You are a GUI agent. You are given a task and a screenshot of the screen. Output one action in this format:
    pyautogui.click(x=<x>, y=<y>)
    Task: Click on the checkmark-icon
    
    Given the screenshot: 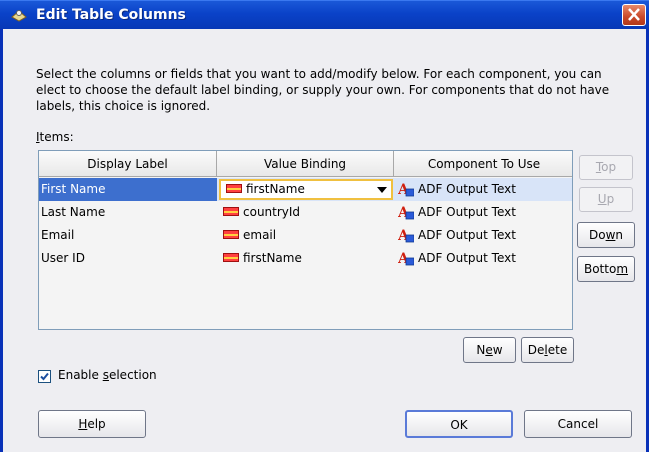 What is the action you would take?
    pyautogui.click(x=44, y=376)
    